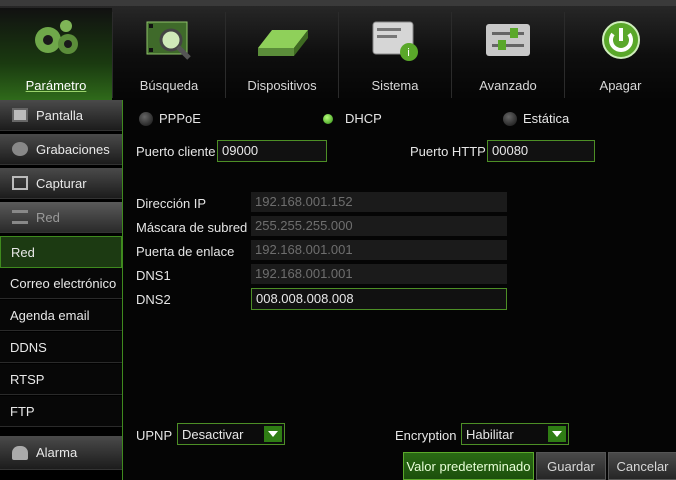 This screenshot has height=480, width=676. I want to click on radio-dot-selected, so click(328, 118).